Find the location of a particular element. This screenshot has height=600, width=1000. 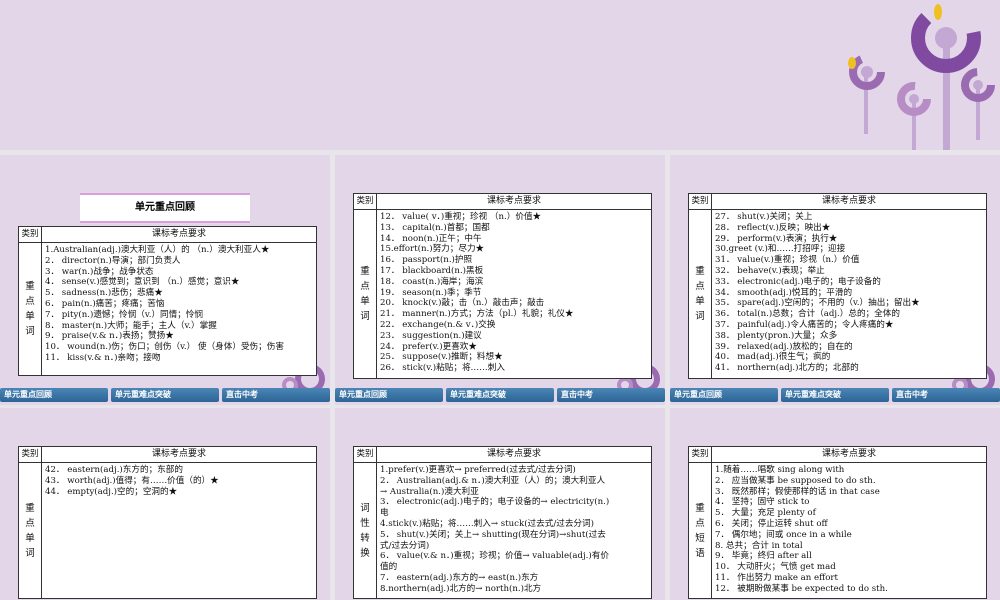

table-row: 3． 既然那样；假使那样的话 in that case is located at coordinates (797, 491).